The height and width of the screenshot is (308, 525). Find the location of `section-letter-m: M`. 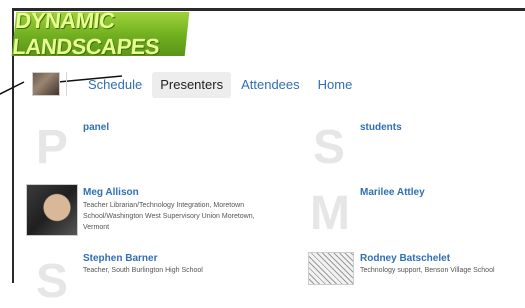

section-letter-m: M is located at coordinates (330, 213).